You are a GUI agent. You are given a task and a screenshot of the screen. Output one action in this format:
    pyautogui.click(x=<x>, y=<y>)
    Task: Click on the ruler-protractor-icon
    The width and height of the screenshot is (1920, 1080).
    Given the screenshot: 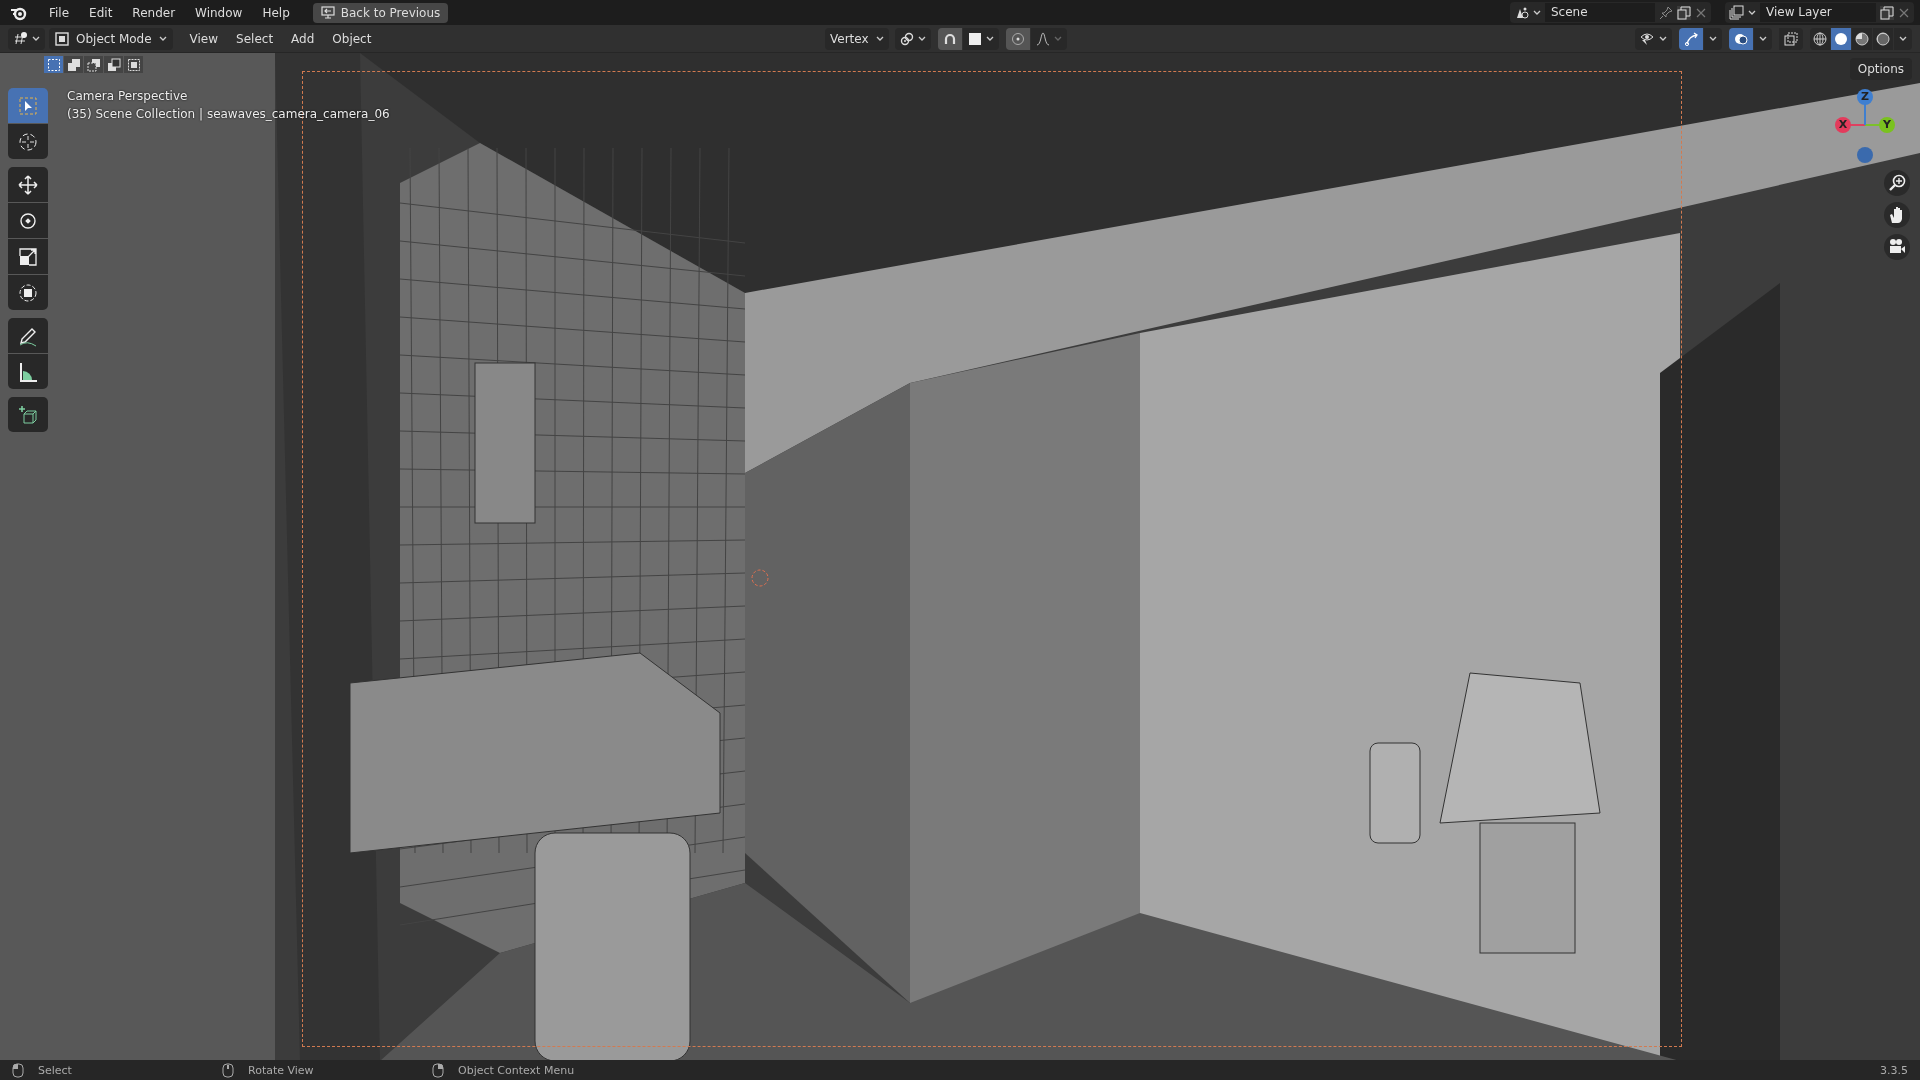 What is the action you would take?
    pyautogui.click(x=28, y=371)
    